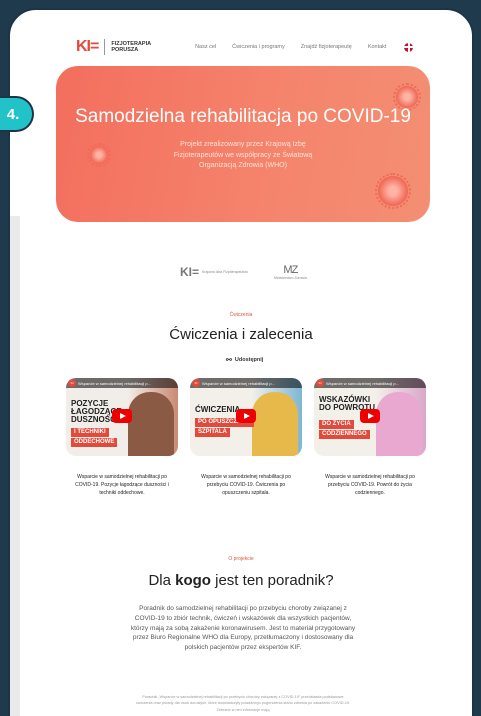 This screenshot has height=716, width=481. Describe the element at coordinates (243, 116) in the screenshot. I see `hero-title: Samodzielna rehabilitacja po COVID-19` at that location.